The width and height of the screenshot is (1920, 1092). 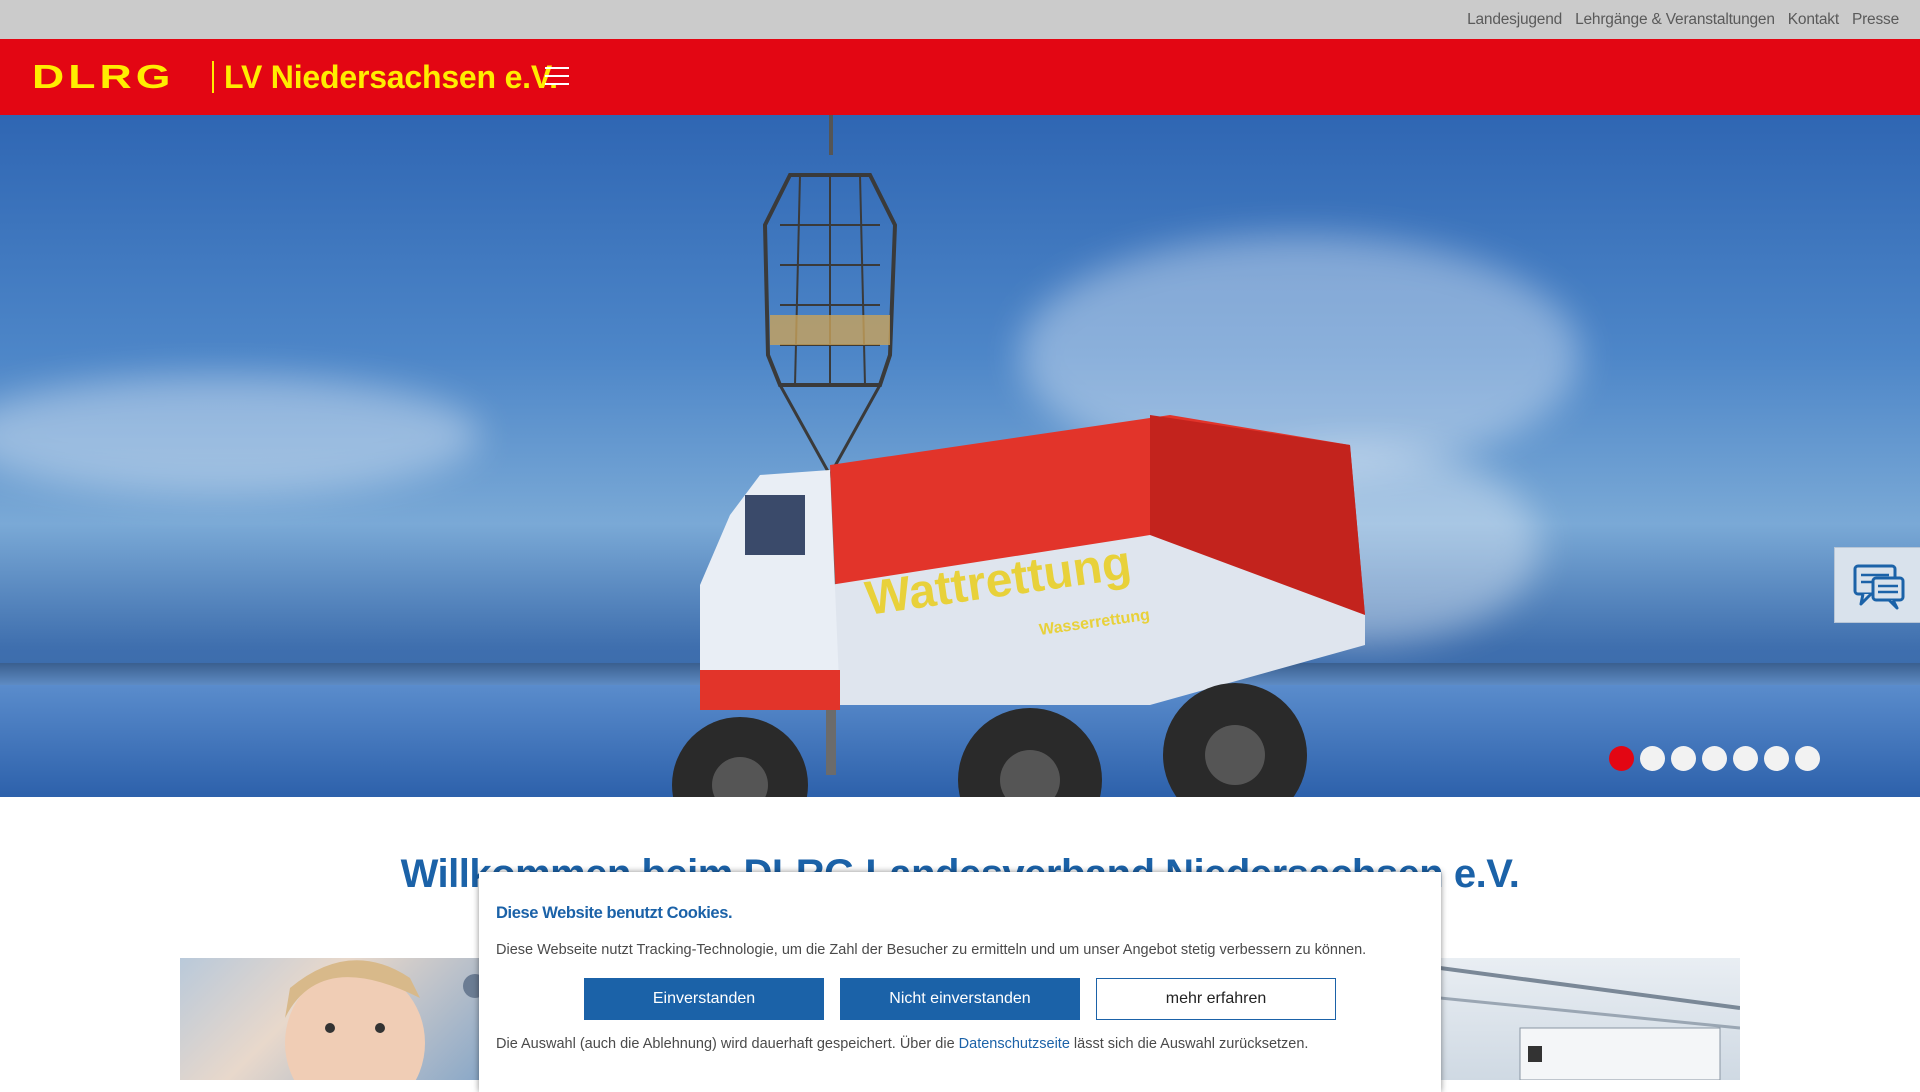 What do you see at coordinates (391, 76) in the screenshot?
I see `org-name: LV Niedersachsen e.V.` at bounding box center [391, 76].